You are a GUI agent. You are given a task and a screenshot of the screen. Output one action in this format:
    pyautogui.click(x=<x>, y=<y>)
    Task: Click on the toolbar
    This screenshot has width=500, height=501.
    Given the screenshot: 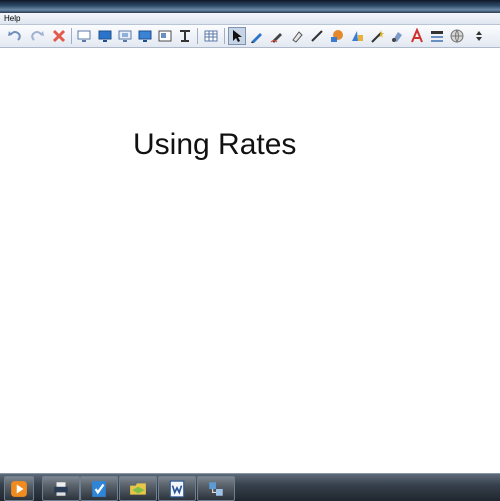 What is the action you would take?
    pyautogui.click(x=250, y=36)
    